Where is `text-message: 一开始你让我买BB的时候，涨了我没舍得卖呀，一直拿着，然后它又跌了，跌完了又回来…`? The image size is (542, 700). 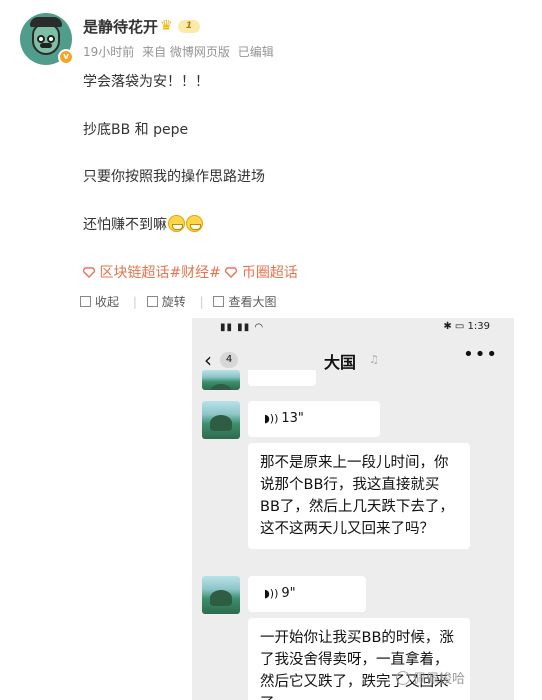 text-message: 一开始你让我买BB的时候，涨了我没舍得卖呀，一直拿着，然后它又跌了，跌完了又回来… is located at coordinates (359, 659).